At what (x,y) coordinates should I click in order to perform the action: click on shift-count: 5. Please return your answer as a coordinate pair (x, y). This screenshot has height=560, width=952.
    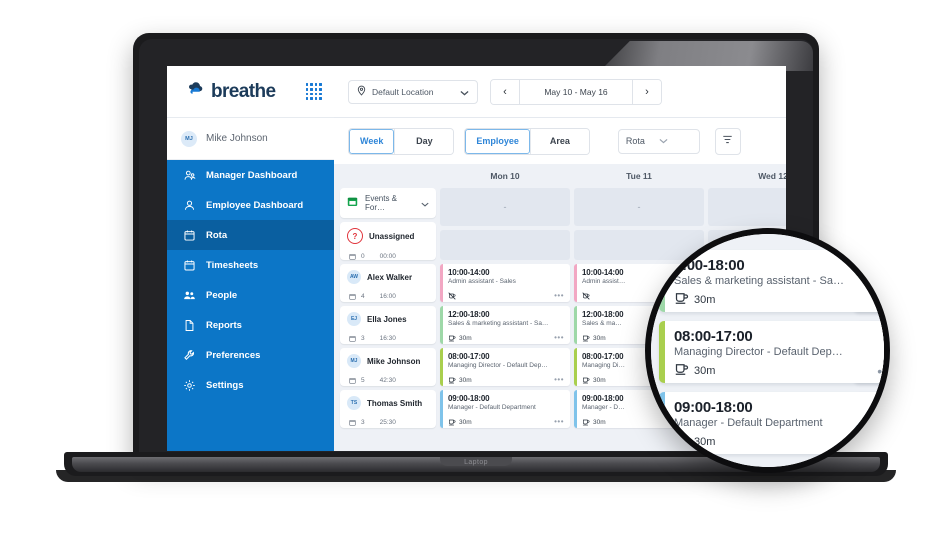
    Looking at the image, I should click on (363, 380).